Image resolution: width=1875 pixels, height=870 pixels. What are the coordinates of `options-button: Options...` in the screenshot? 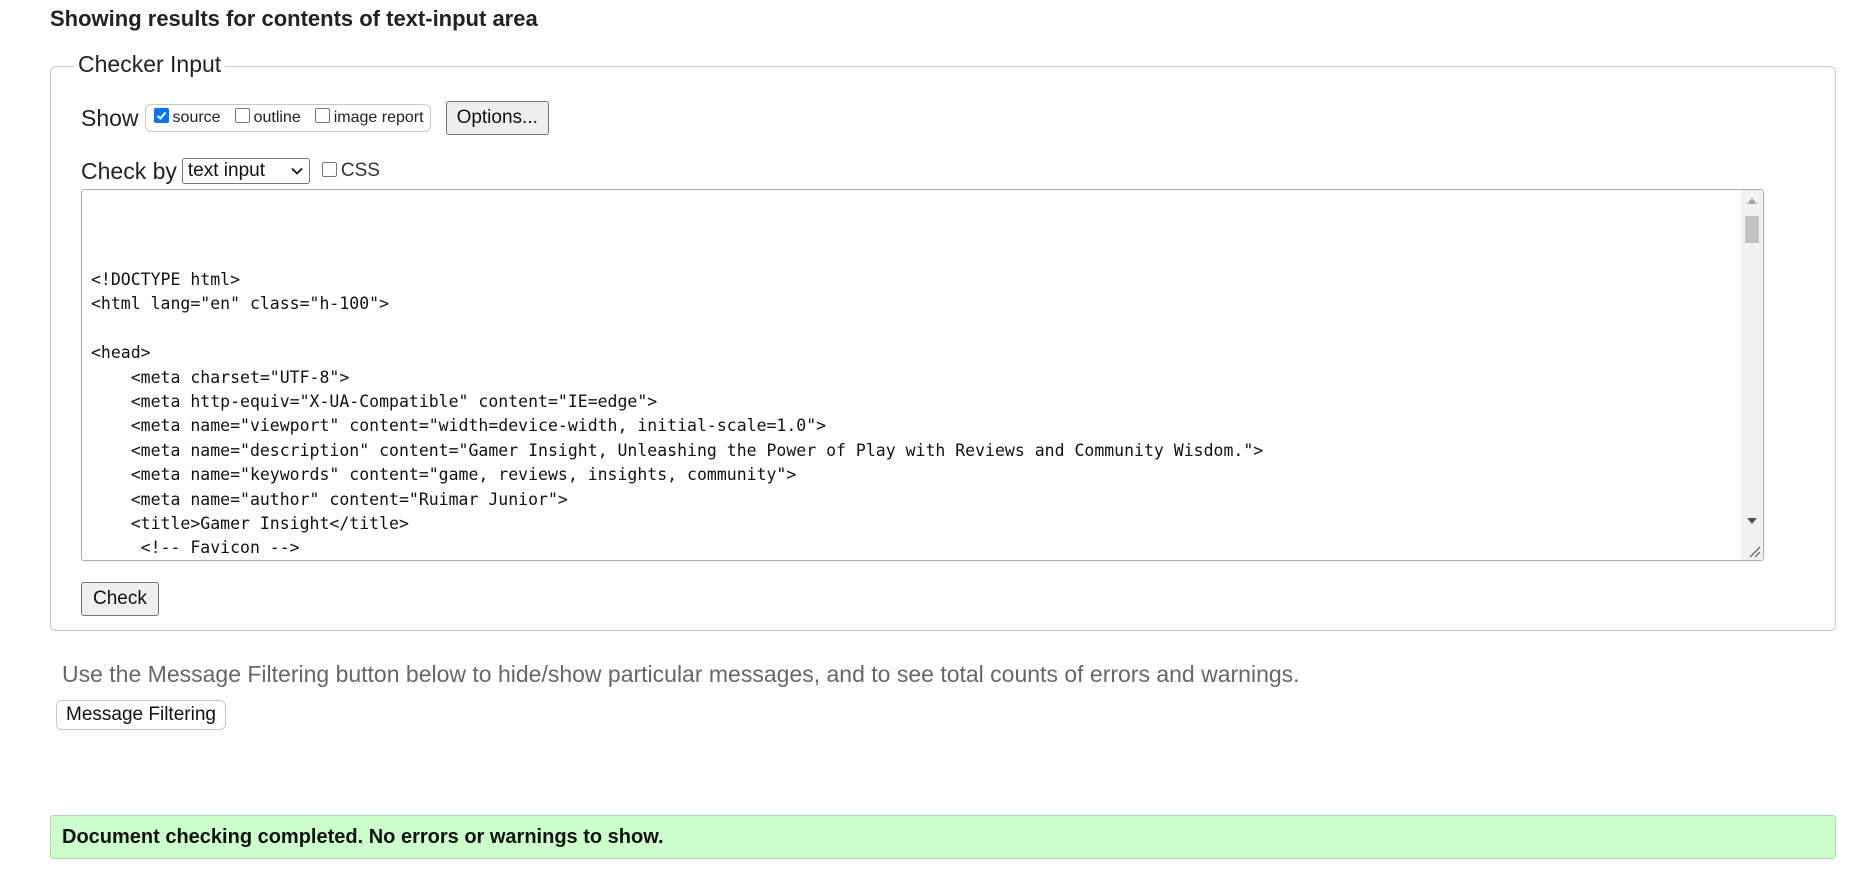 It's located at (497, 118).